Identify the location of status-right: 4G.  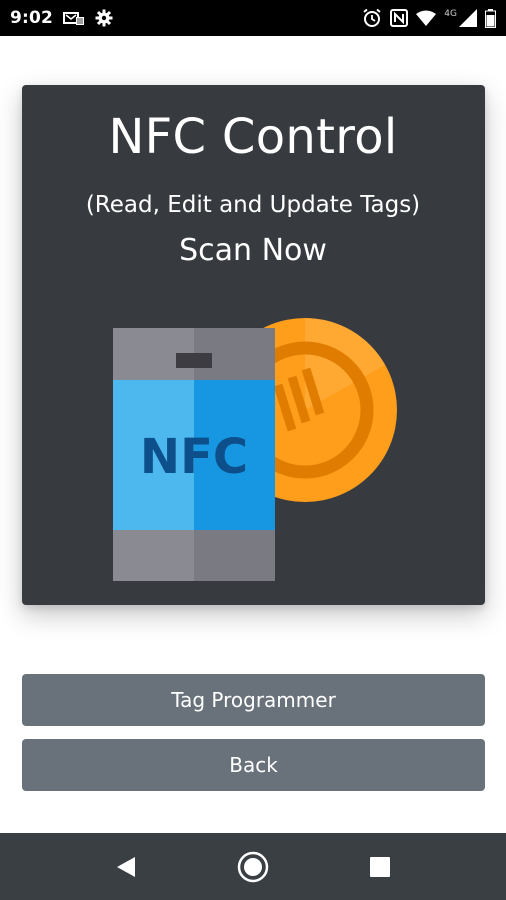
(429, 18).